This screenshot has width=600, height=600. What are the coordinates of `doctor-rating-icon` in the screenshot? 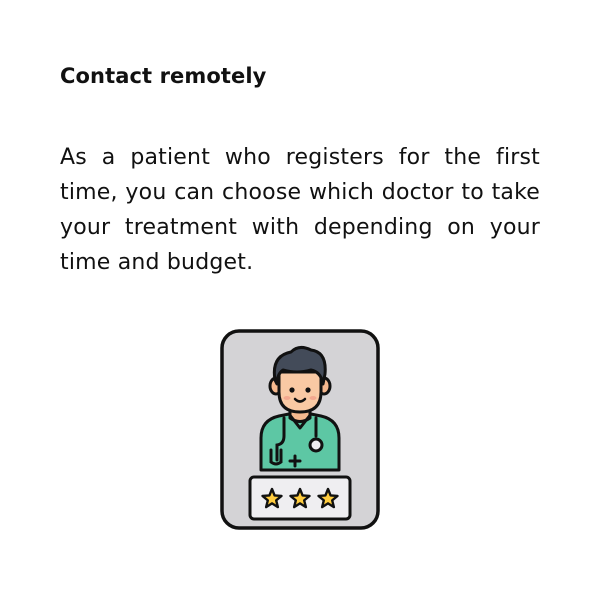 It's located at (300, 429).